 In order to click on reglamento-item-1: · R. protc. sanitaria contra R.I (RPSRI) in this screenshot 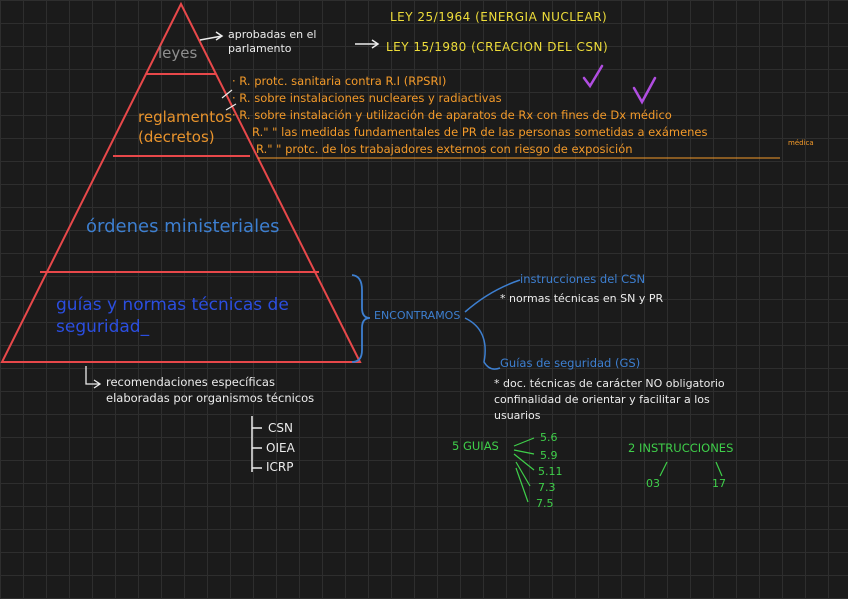, I will do `click(339, 81)`.